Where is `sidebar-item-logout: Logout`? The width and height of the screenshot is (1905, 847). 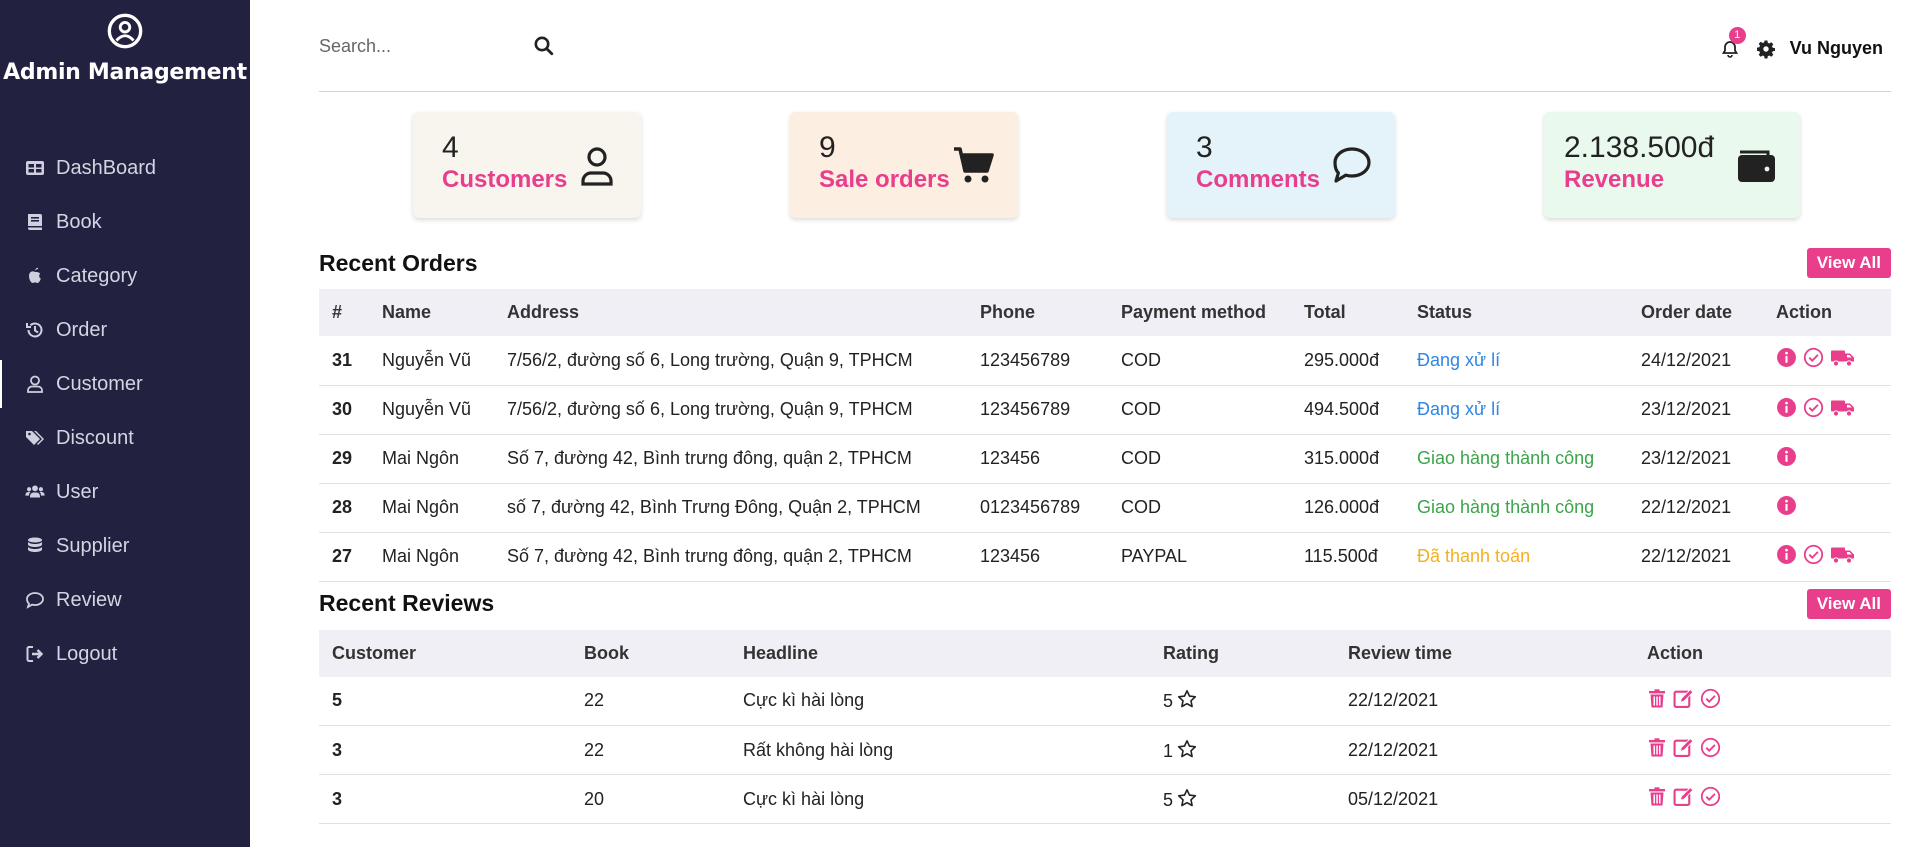
sidebar-item-logout: Logout is located at coordinates (125, 654).